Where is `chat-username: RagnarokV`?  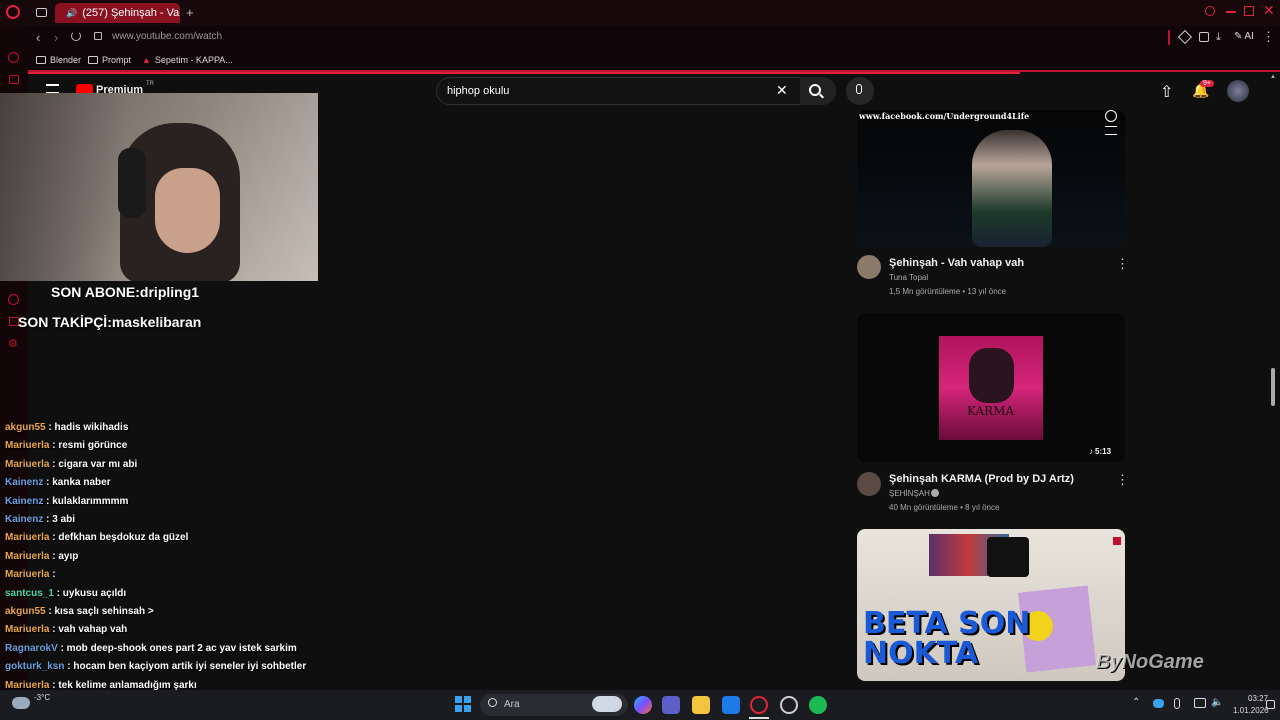 chat-username: RagnarokV is located at coordinates (31, 648).